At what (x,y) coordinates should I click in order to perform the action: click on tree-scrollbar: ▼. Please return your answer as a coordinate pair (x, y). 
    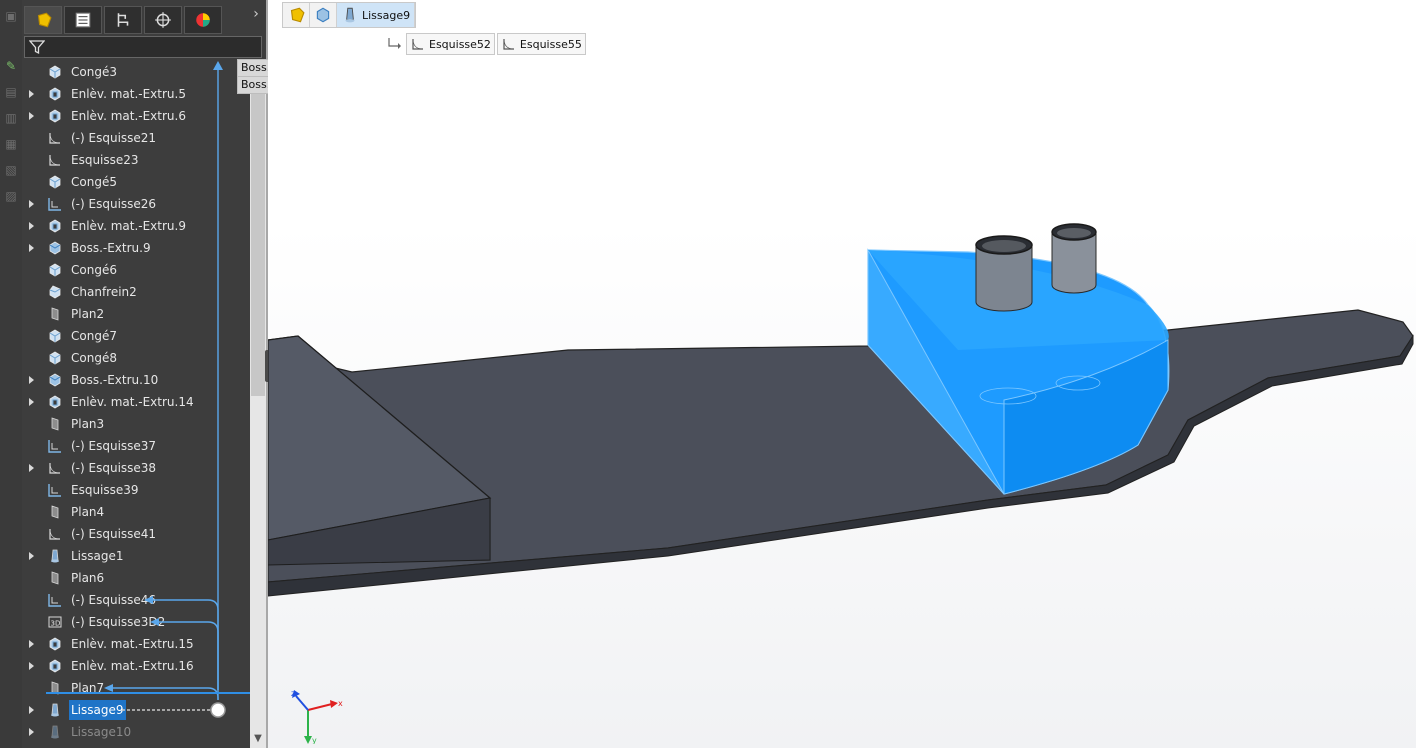
    Looking at the image, I should click on (258, 404).